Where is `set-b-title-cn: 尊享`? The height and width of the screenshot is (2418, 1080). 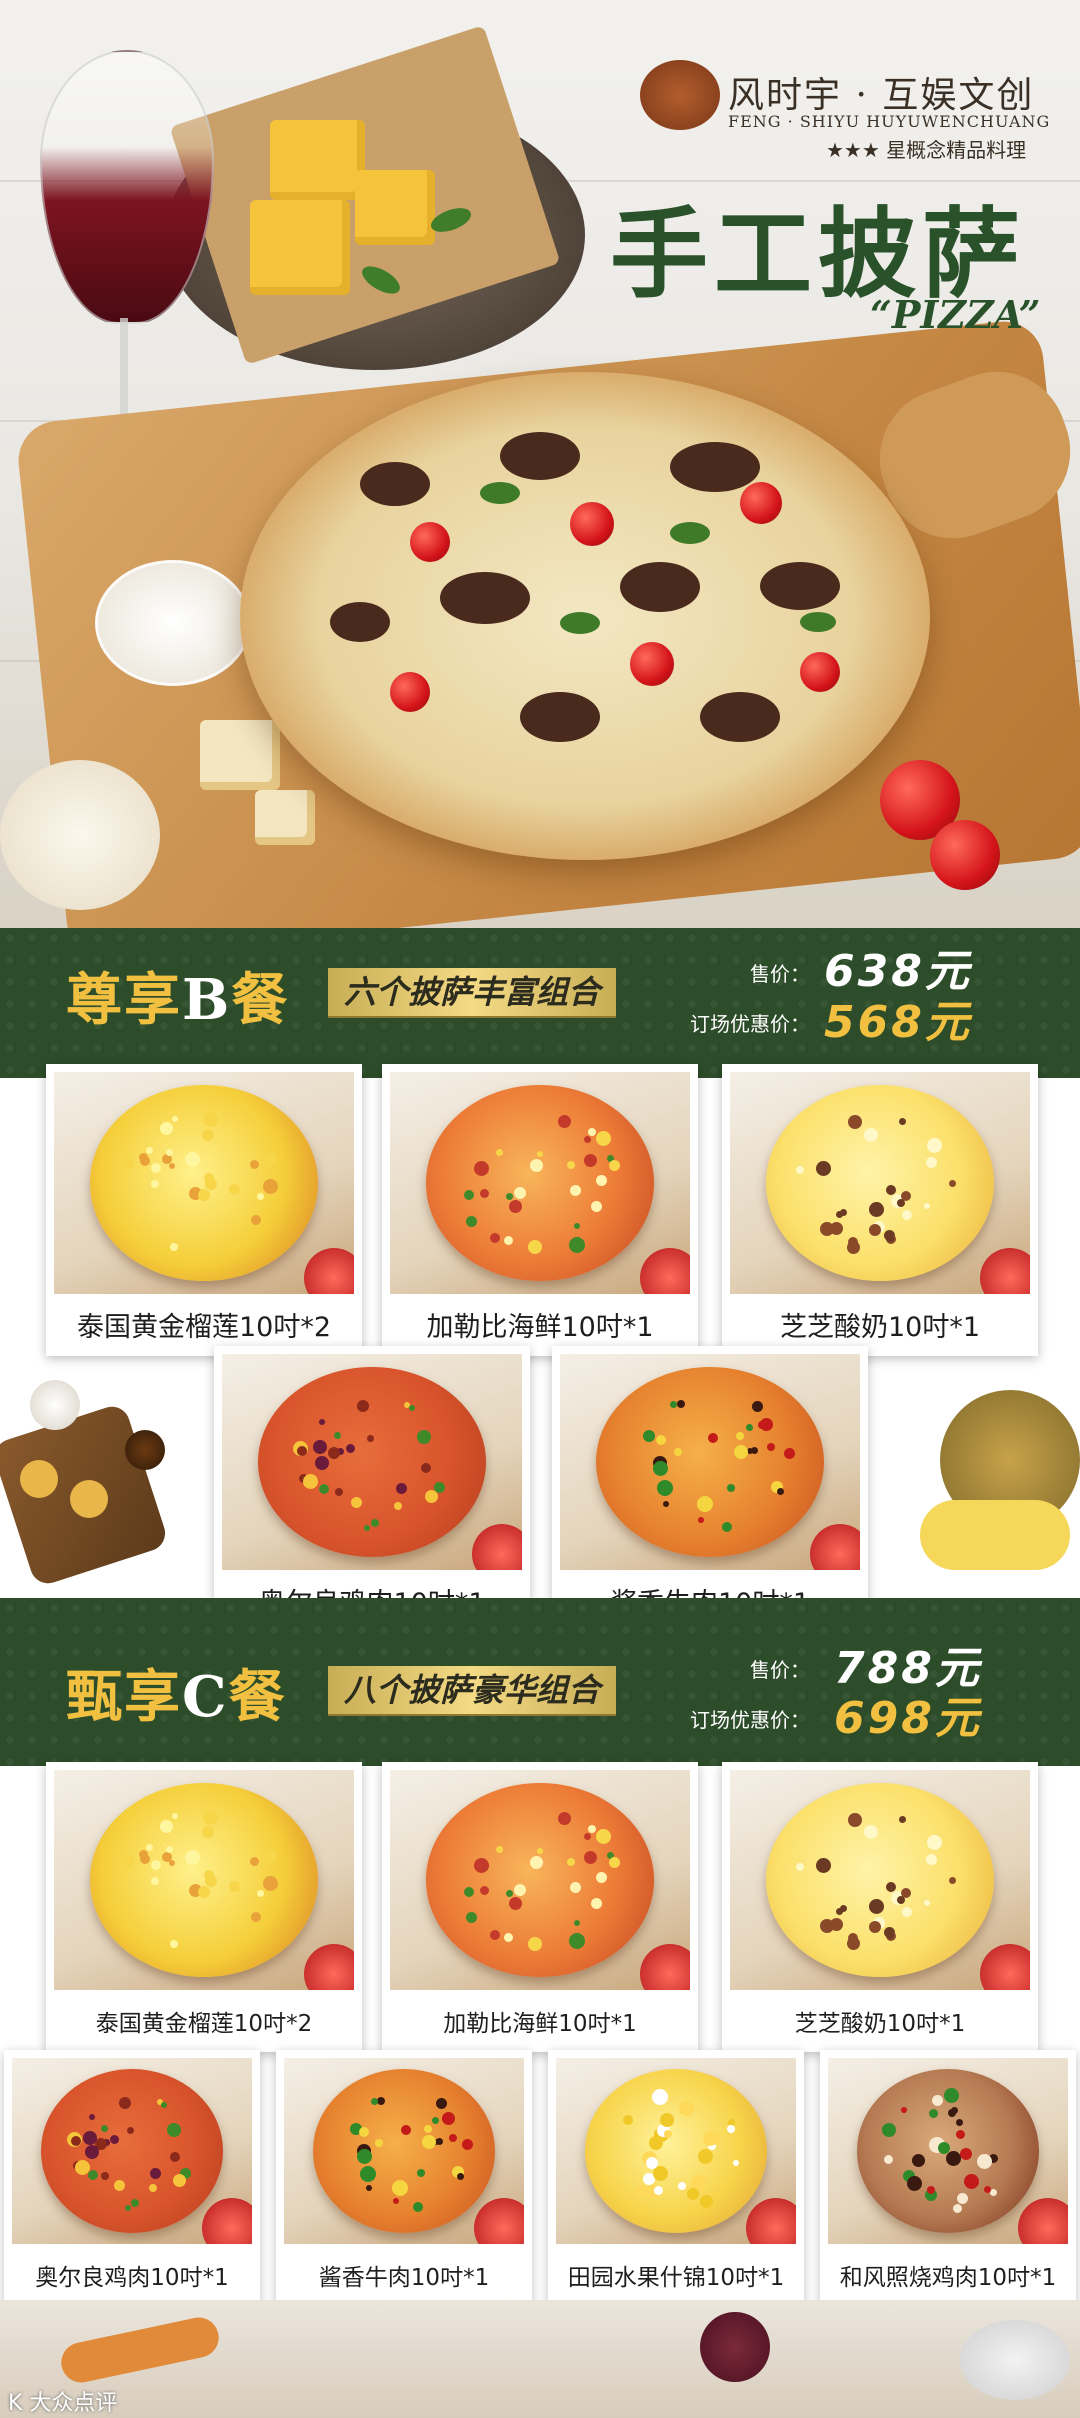 set-b-title-cn: 尊享 is located at coordinates (124, 1000).